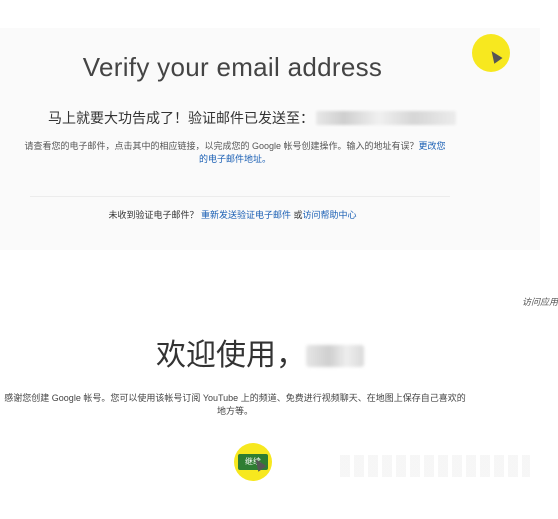 This screenshot has height=519, width=558. Describe the element at coordinates (330, 215) in the screenshot. I see `help-center-link: 访问帮助中心` at that location.